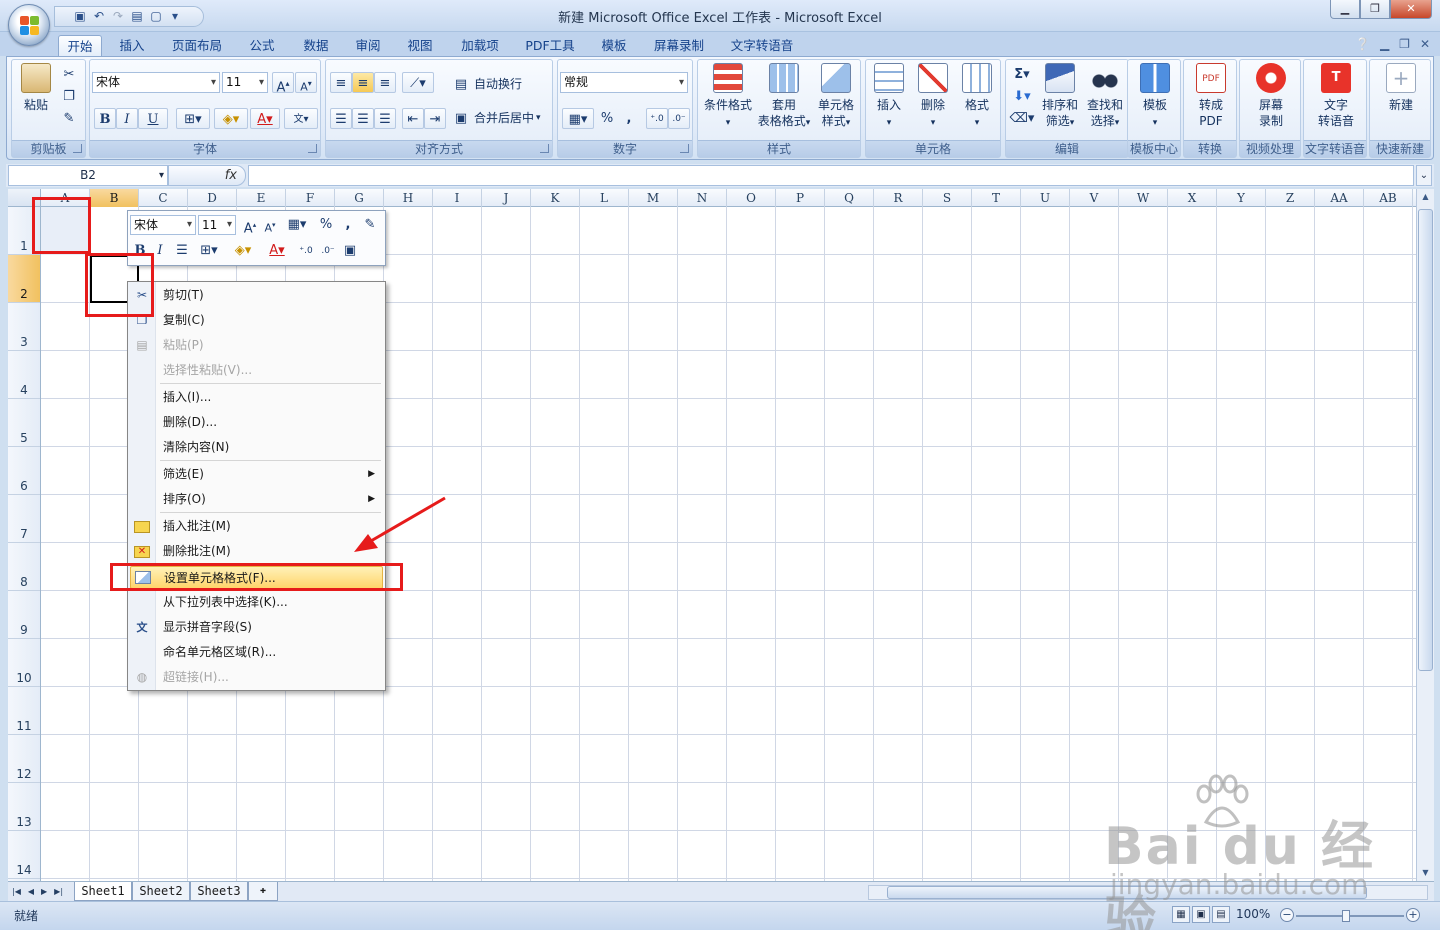 This screenshot has height=930, width=1440. I want to click on accounting-format-icon: ▦▾, so click(578, 118).